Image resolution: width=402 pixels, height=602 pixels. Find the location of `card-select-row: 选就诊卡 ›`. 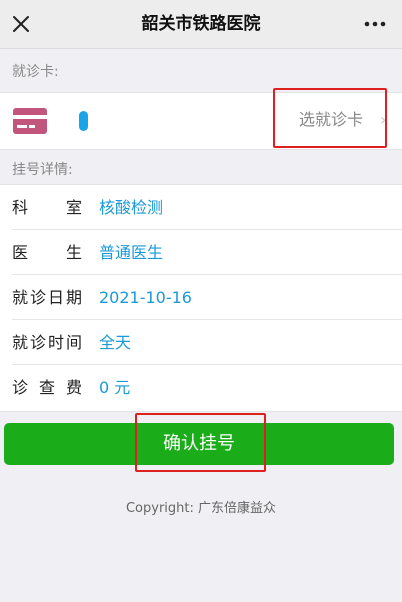

card-select-row: 选就诊卡 › is located at coordinates (201, 121).